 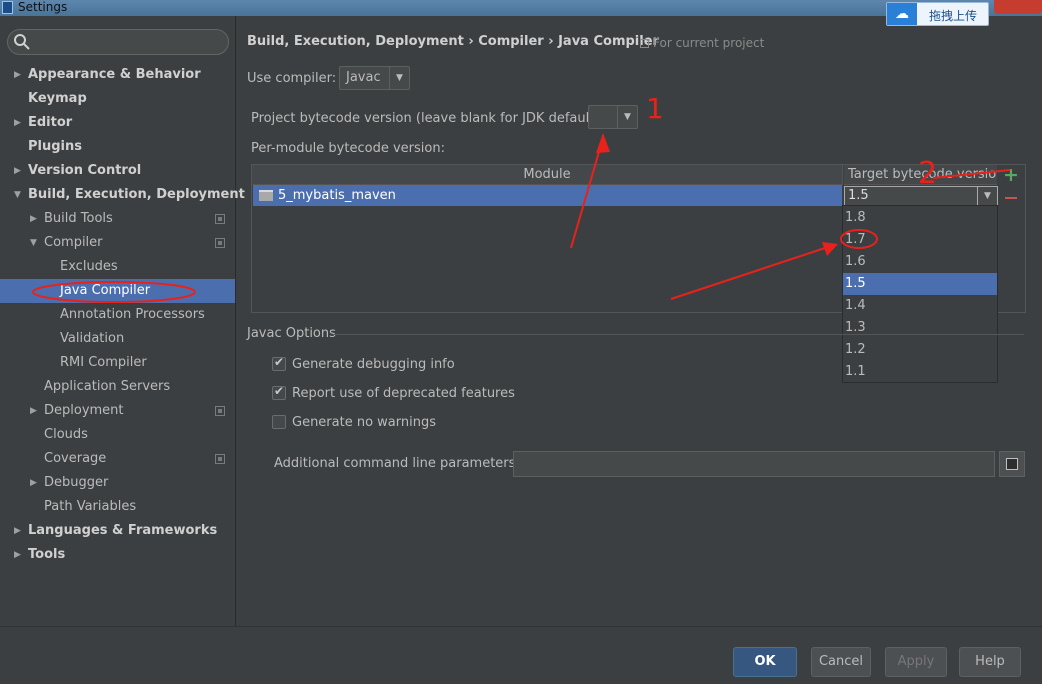 I want to click on sidebar-item-label: Clouds, so click(x=66, y=435).